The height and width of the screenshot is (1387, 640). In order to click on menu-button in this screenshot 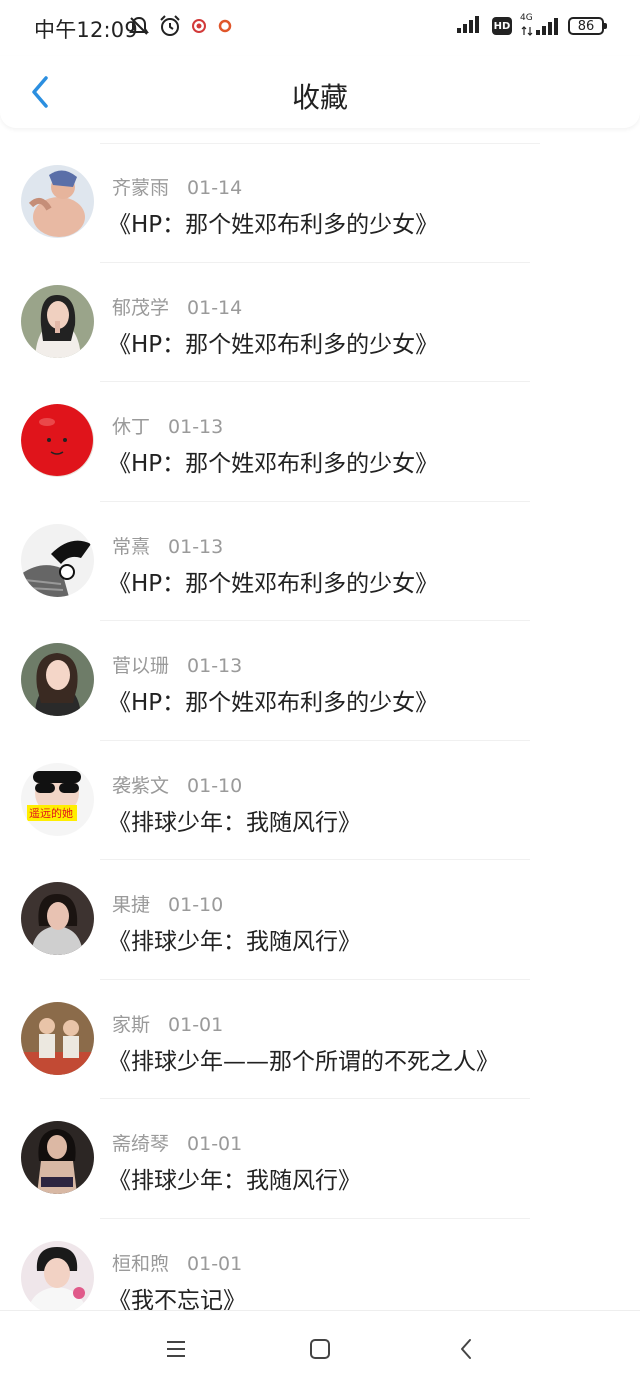, I will do `click(176, 1349)`.